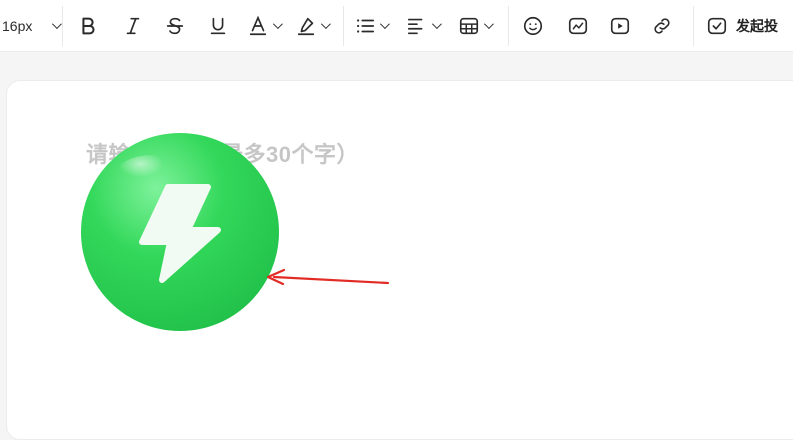 The image size is (793, 440). I want to click on publish-poll-button: 发起投, so click(736, 26).